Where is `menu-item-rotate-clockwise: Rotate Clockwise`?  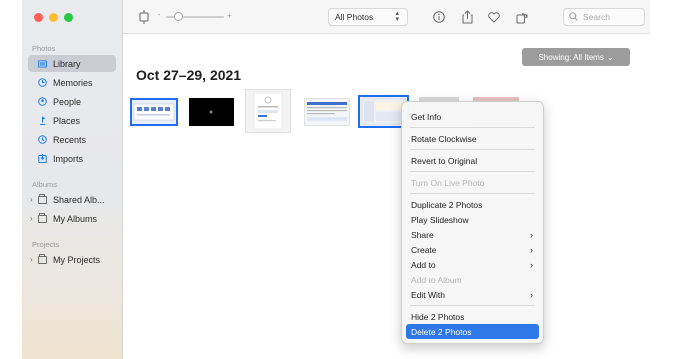
menu-item-rotate-clockwise: Rotate Clockwise is located at coordinates (472, 138).